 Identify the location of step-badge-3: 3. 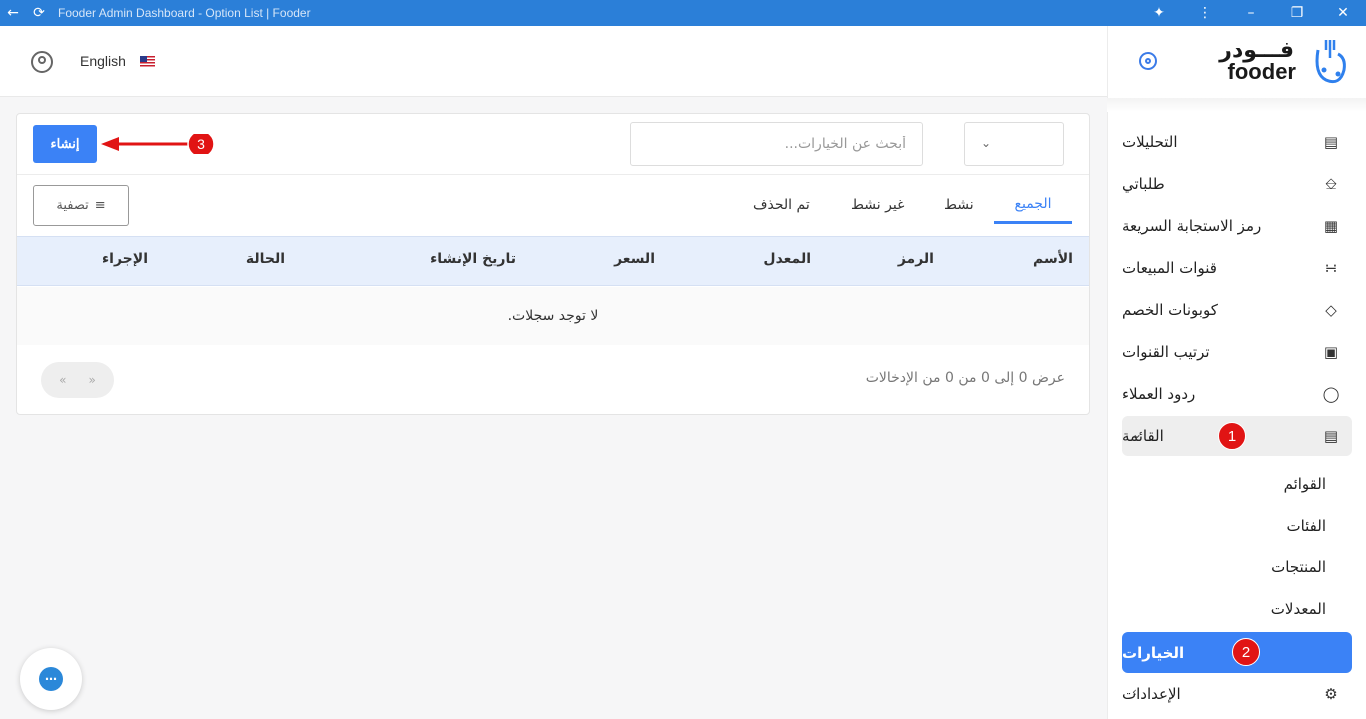
(201, 144).